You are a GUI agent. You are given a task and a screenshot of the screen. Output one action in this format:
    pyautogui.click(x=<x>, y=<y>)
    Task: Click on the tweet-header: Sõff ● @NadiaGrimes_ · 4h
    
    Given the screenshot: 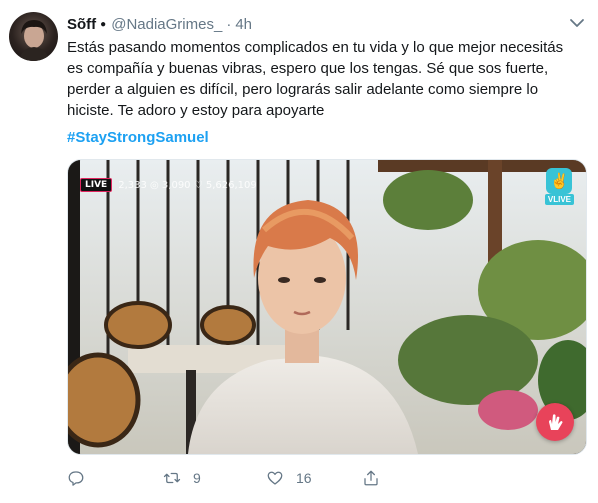 What is the action you would take?
    pyautogui.click(x=159, y=24)
    